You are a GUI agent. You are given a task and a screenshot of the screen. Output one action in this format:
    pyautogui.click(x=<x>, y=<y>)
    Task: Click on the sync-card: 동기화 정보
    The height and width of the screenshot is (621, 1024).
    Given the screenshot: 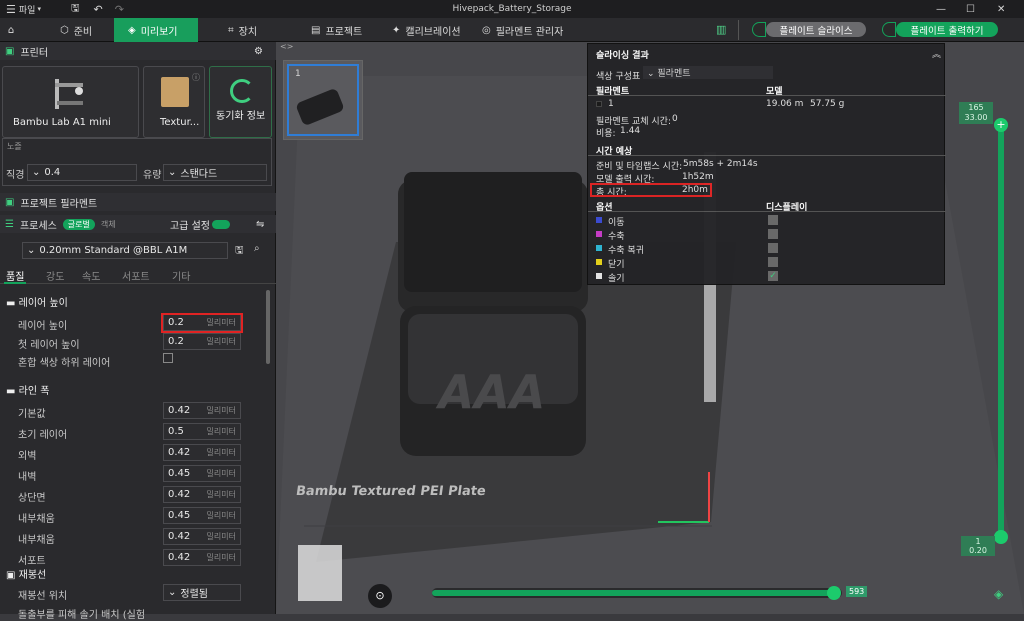 What is the action you would take?
    pyautogui.click(x=240, y=102)
    